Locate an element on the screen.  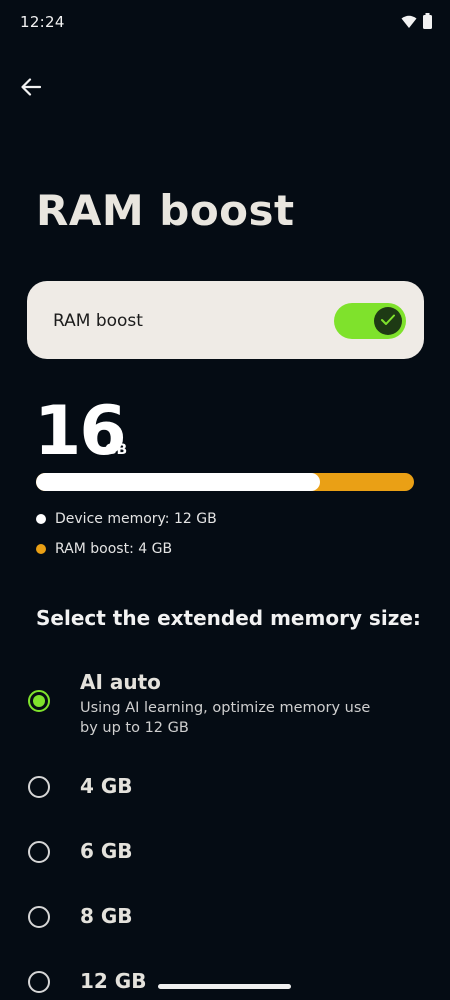
option-8gb: 8 GB is located at coordinates (225, 918).